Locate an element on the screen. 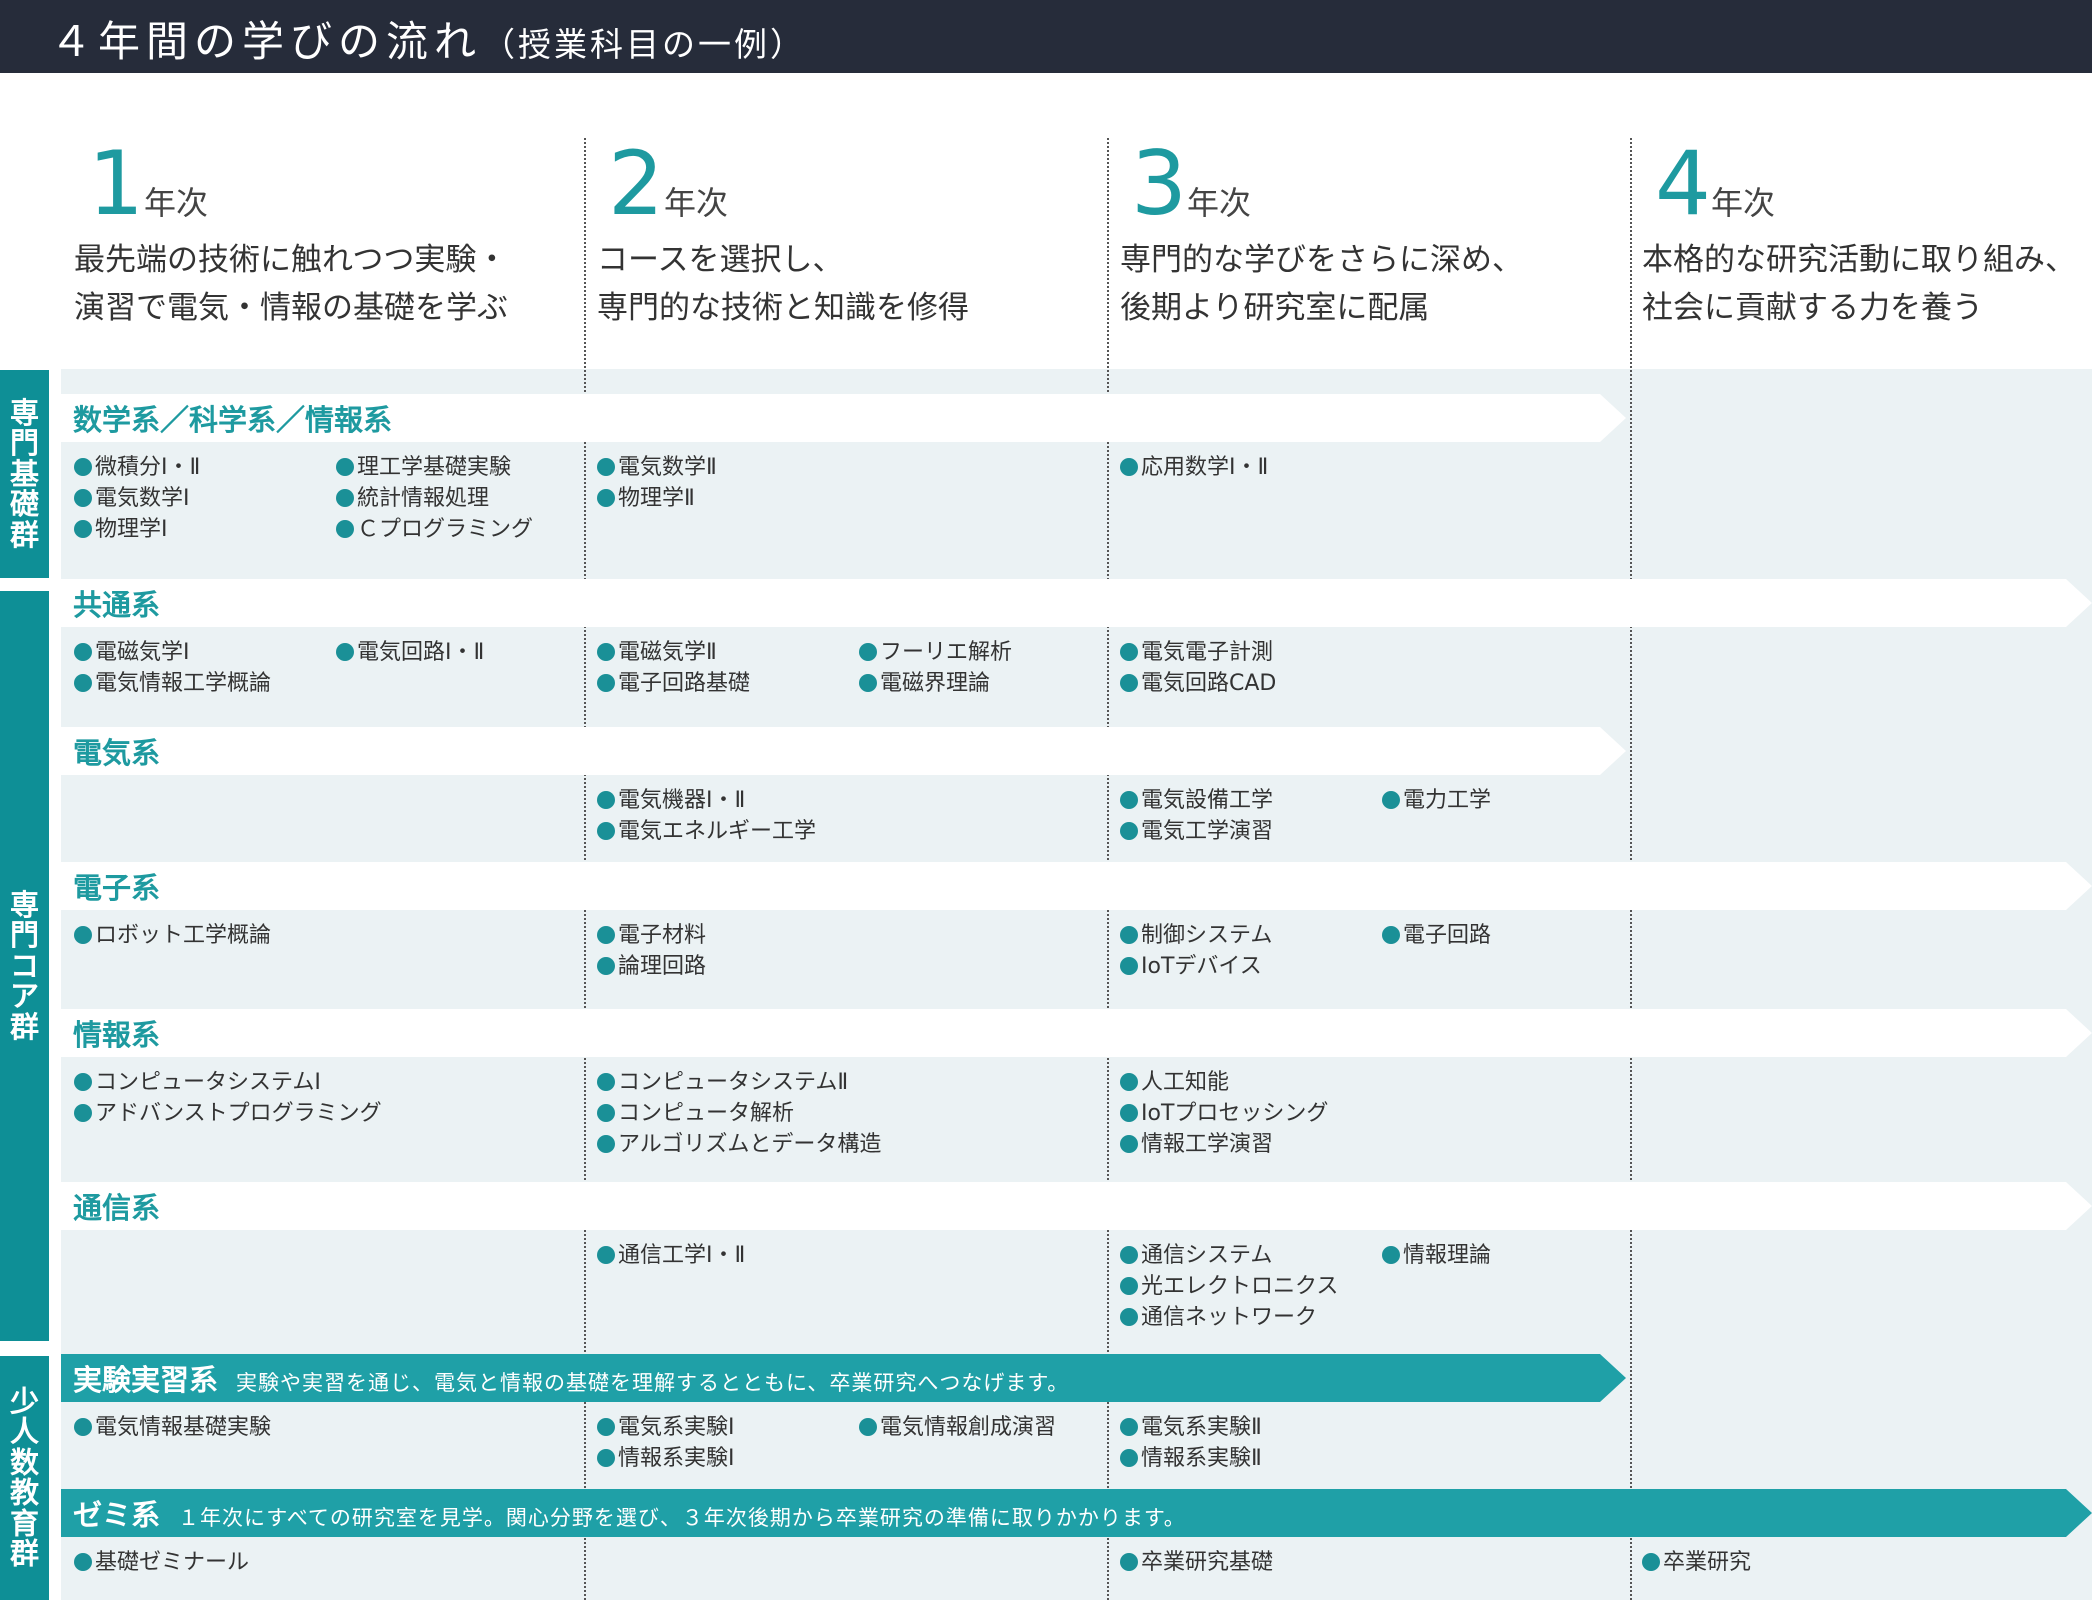  group-label-char: 数 is located at coordinates (24, 1462).